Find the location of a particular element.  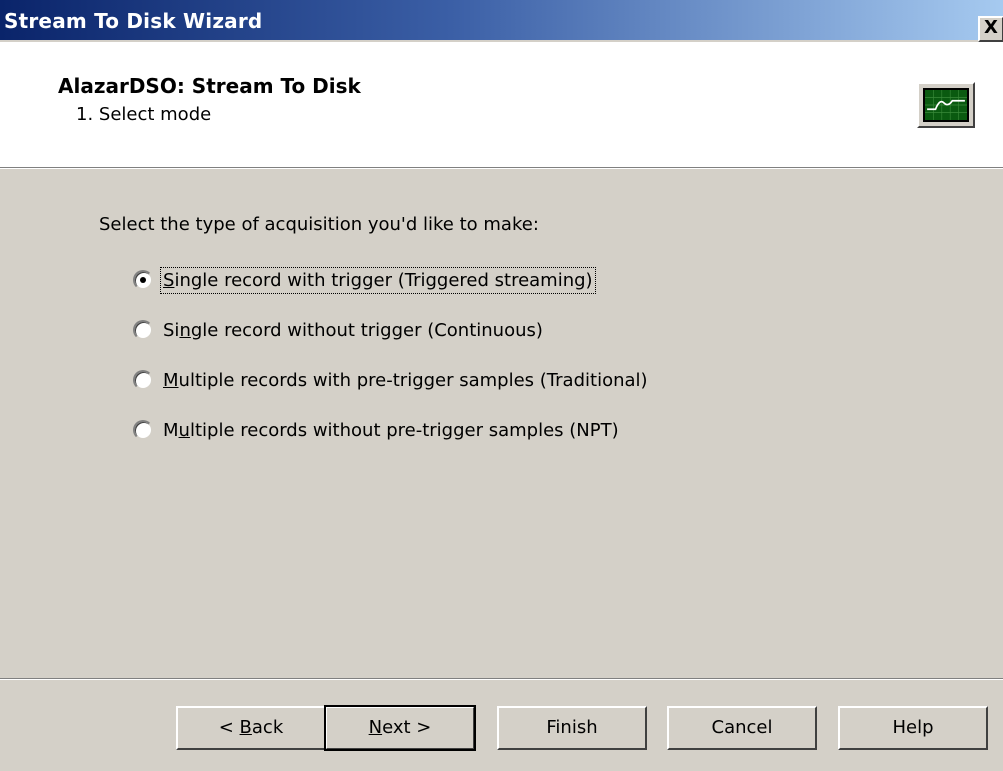

step-subtitle: 1. Select mode is located at coordinates (144, 114).